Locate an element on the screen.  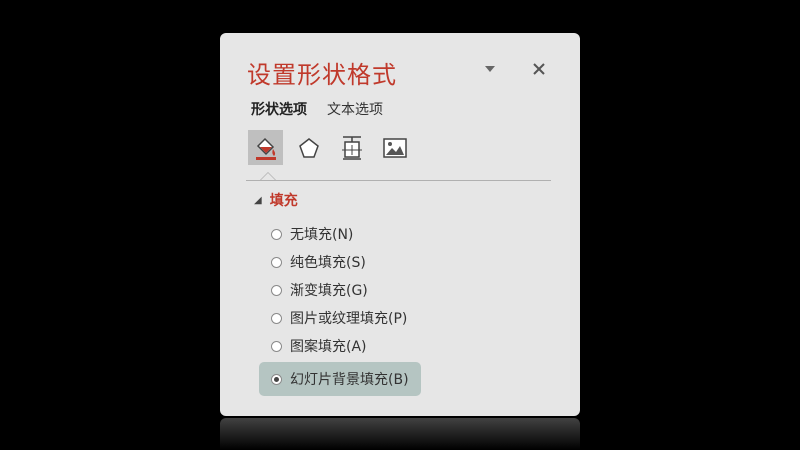
size-properties-icon is located at coordinates (351, 147).